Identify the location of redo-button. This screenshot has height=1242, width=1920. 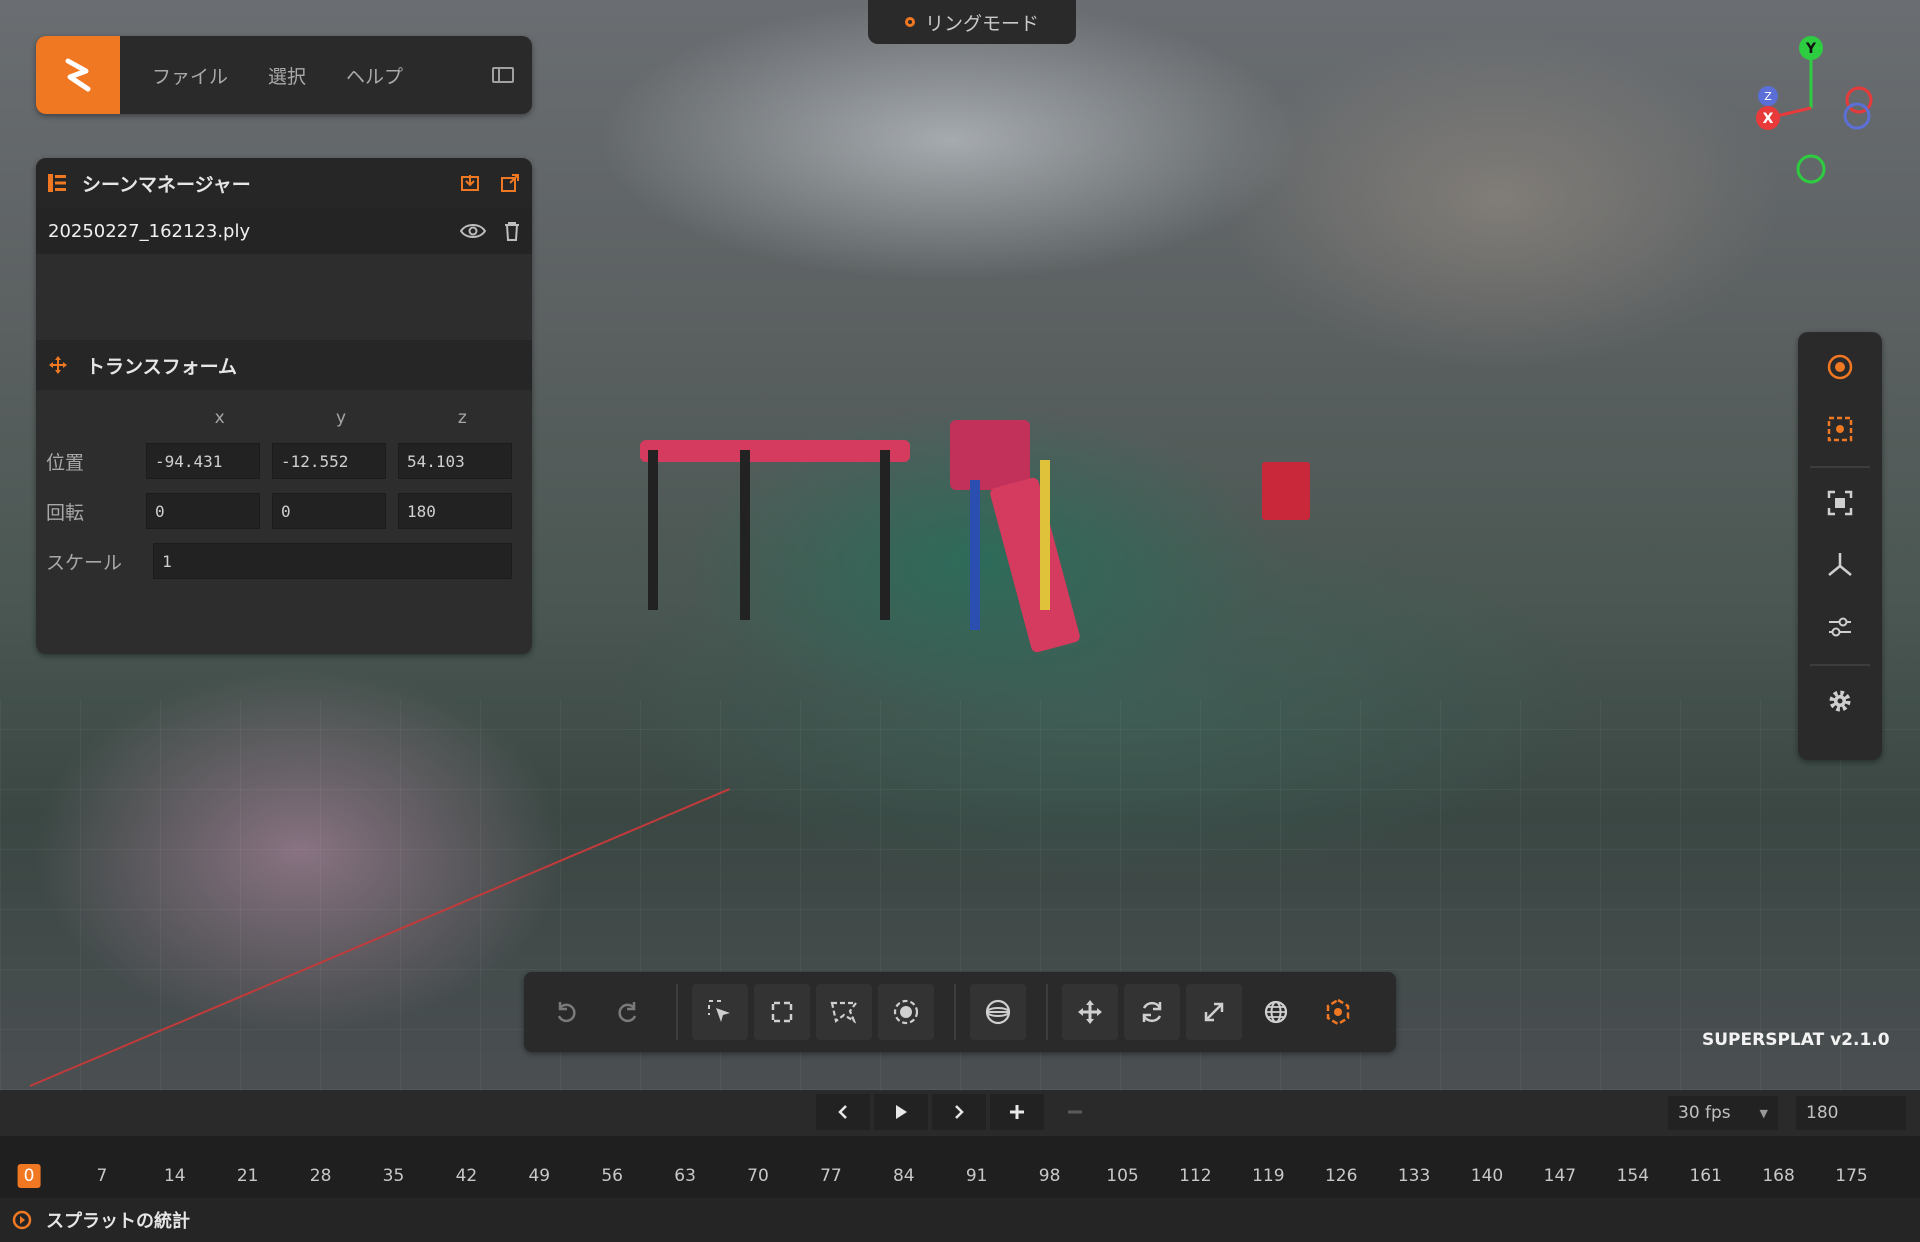
(628, 1012).